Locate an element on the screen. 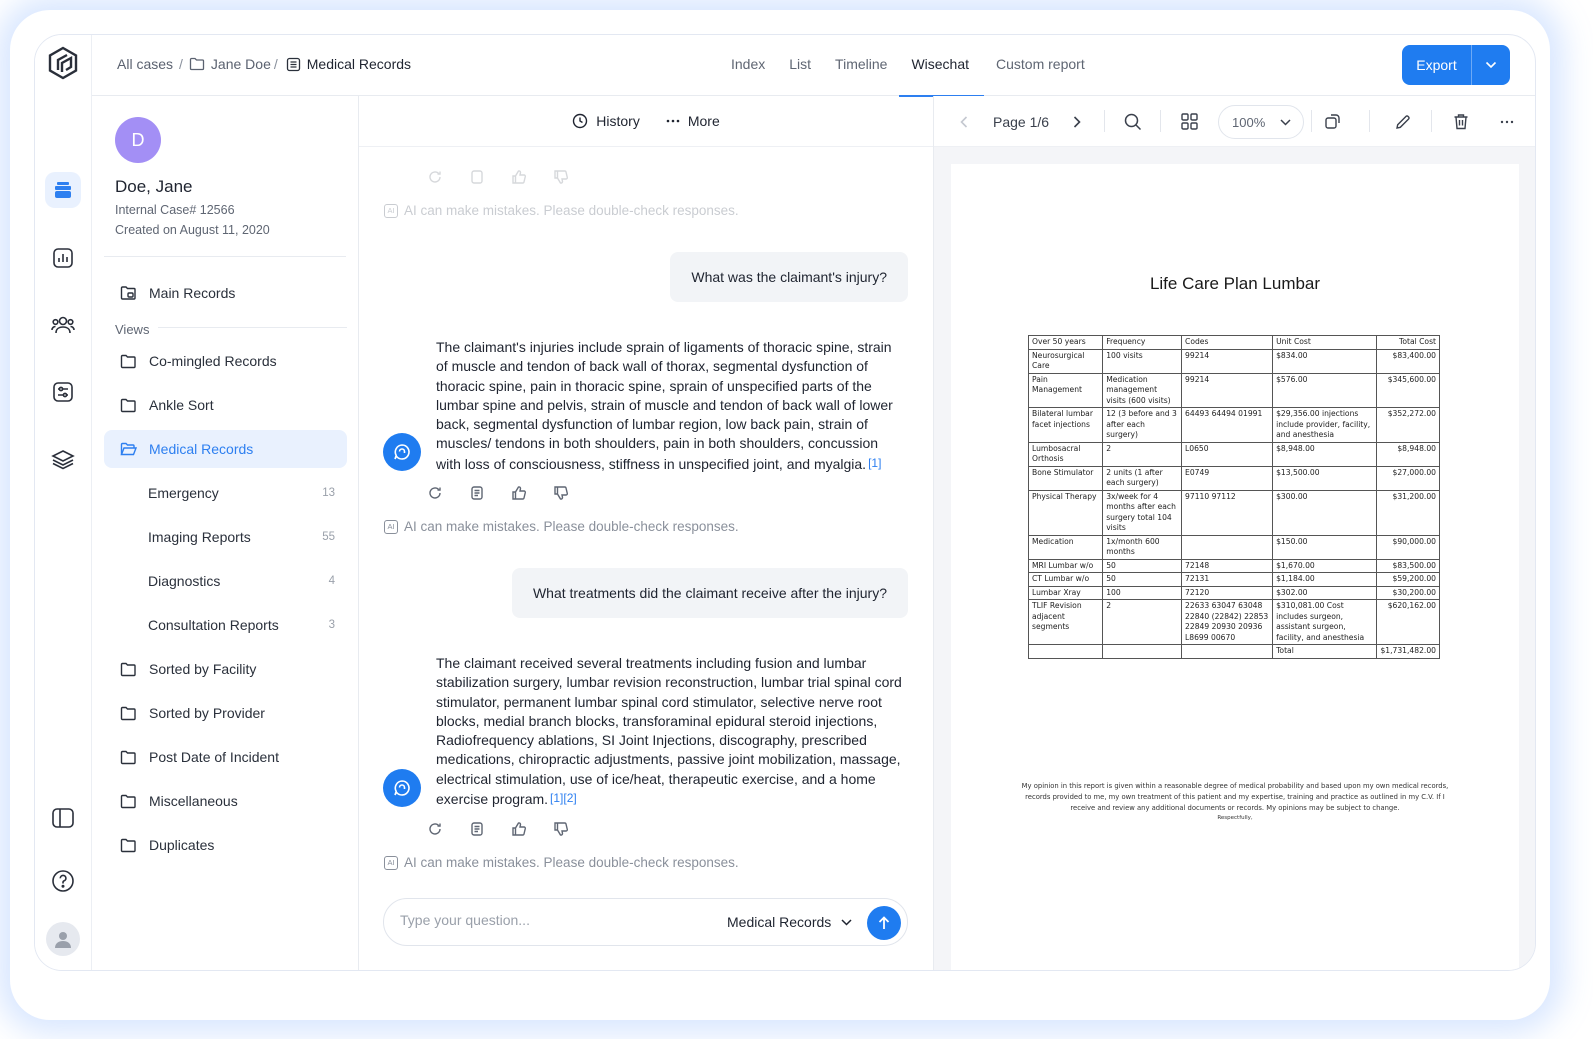 The width and height of the screenshot is (1593, 1039). more-button: More is located at coordinates (693, 121).